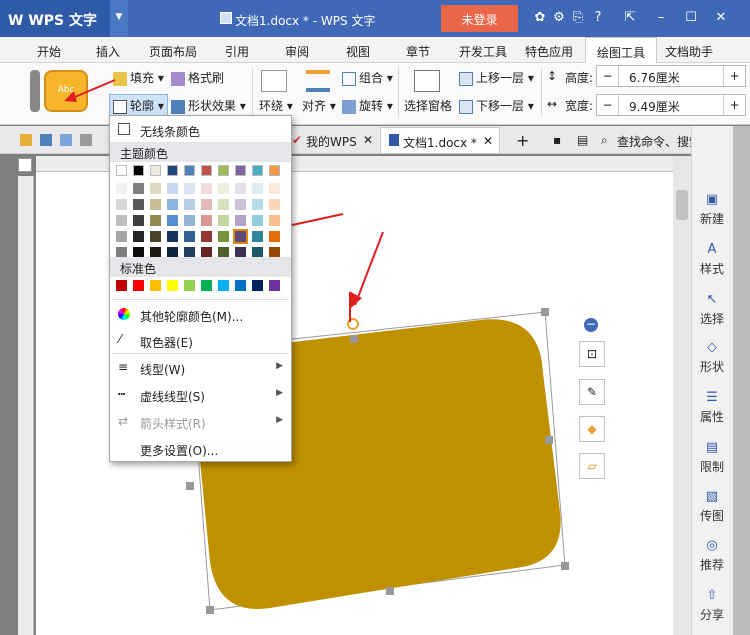 This screenshot has height=635, width=750. What do you see at coordinates (712, 605) in the screenshot?
I see `task-share: ⇧ 分享` at bounding box center [712, 605].